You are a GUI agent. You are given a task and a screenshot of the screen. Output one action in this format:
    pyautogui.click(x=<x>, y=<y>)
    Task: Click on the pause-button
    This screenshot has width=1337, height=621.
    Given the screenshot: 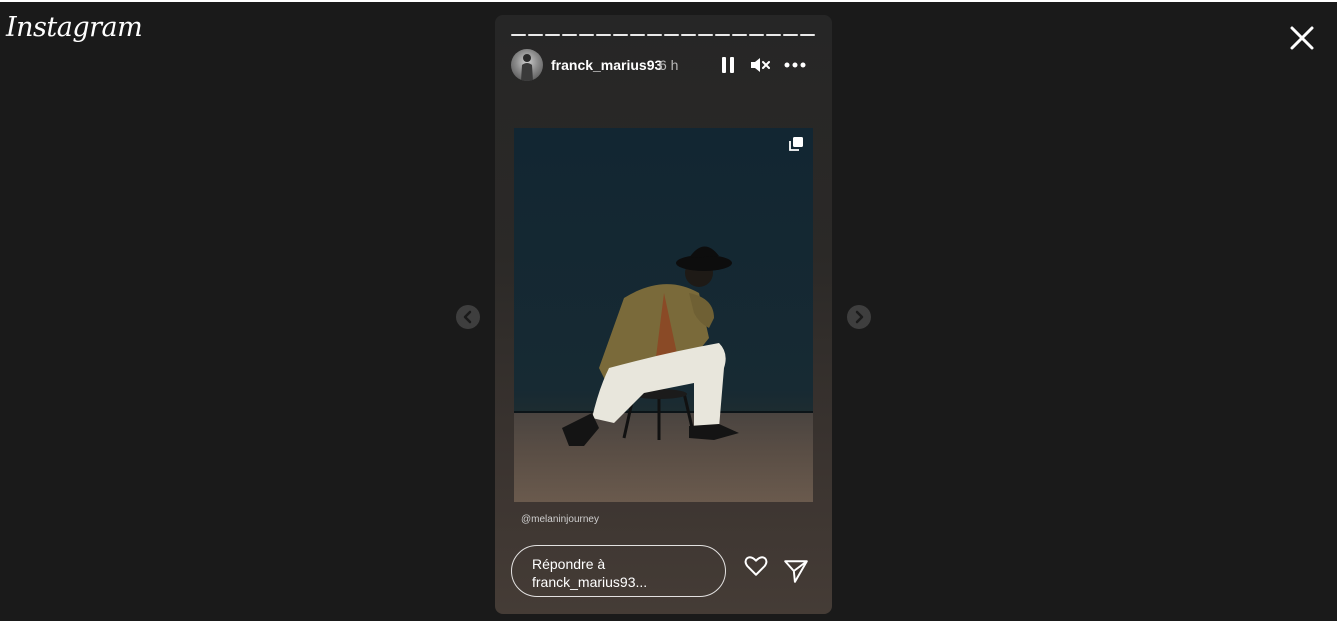 What is the action you would take?
    pyautogui.click(x=728, y=65)
    